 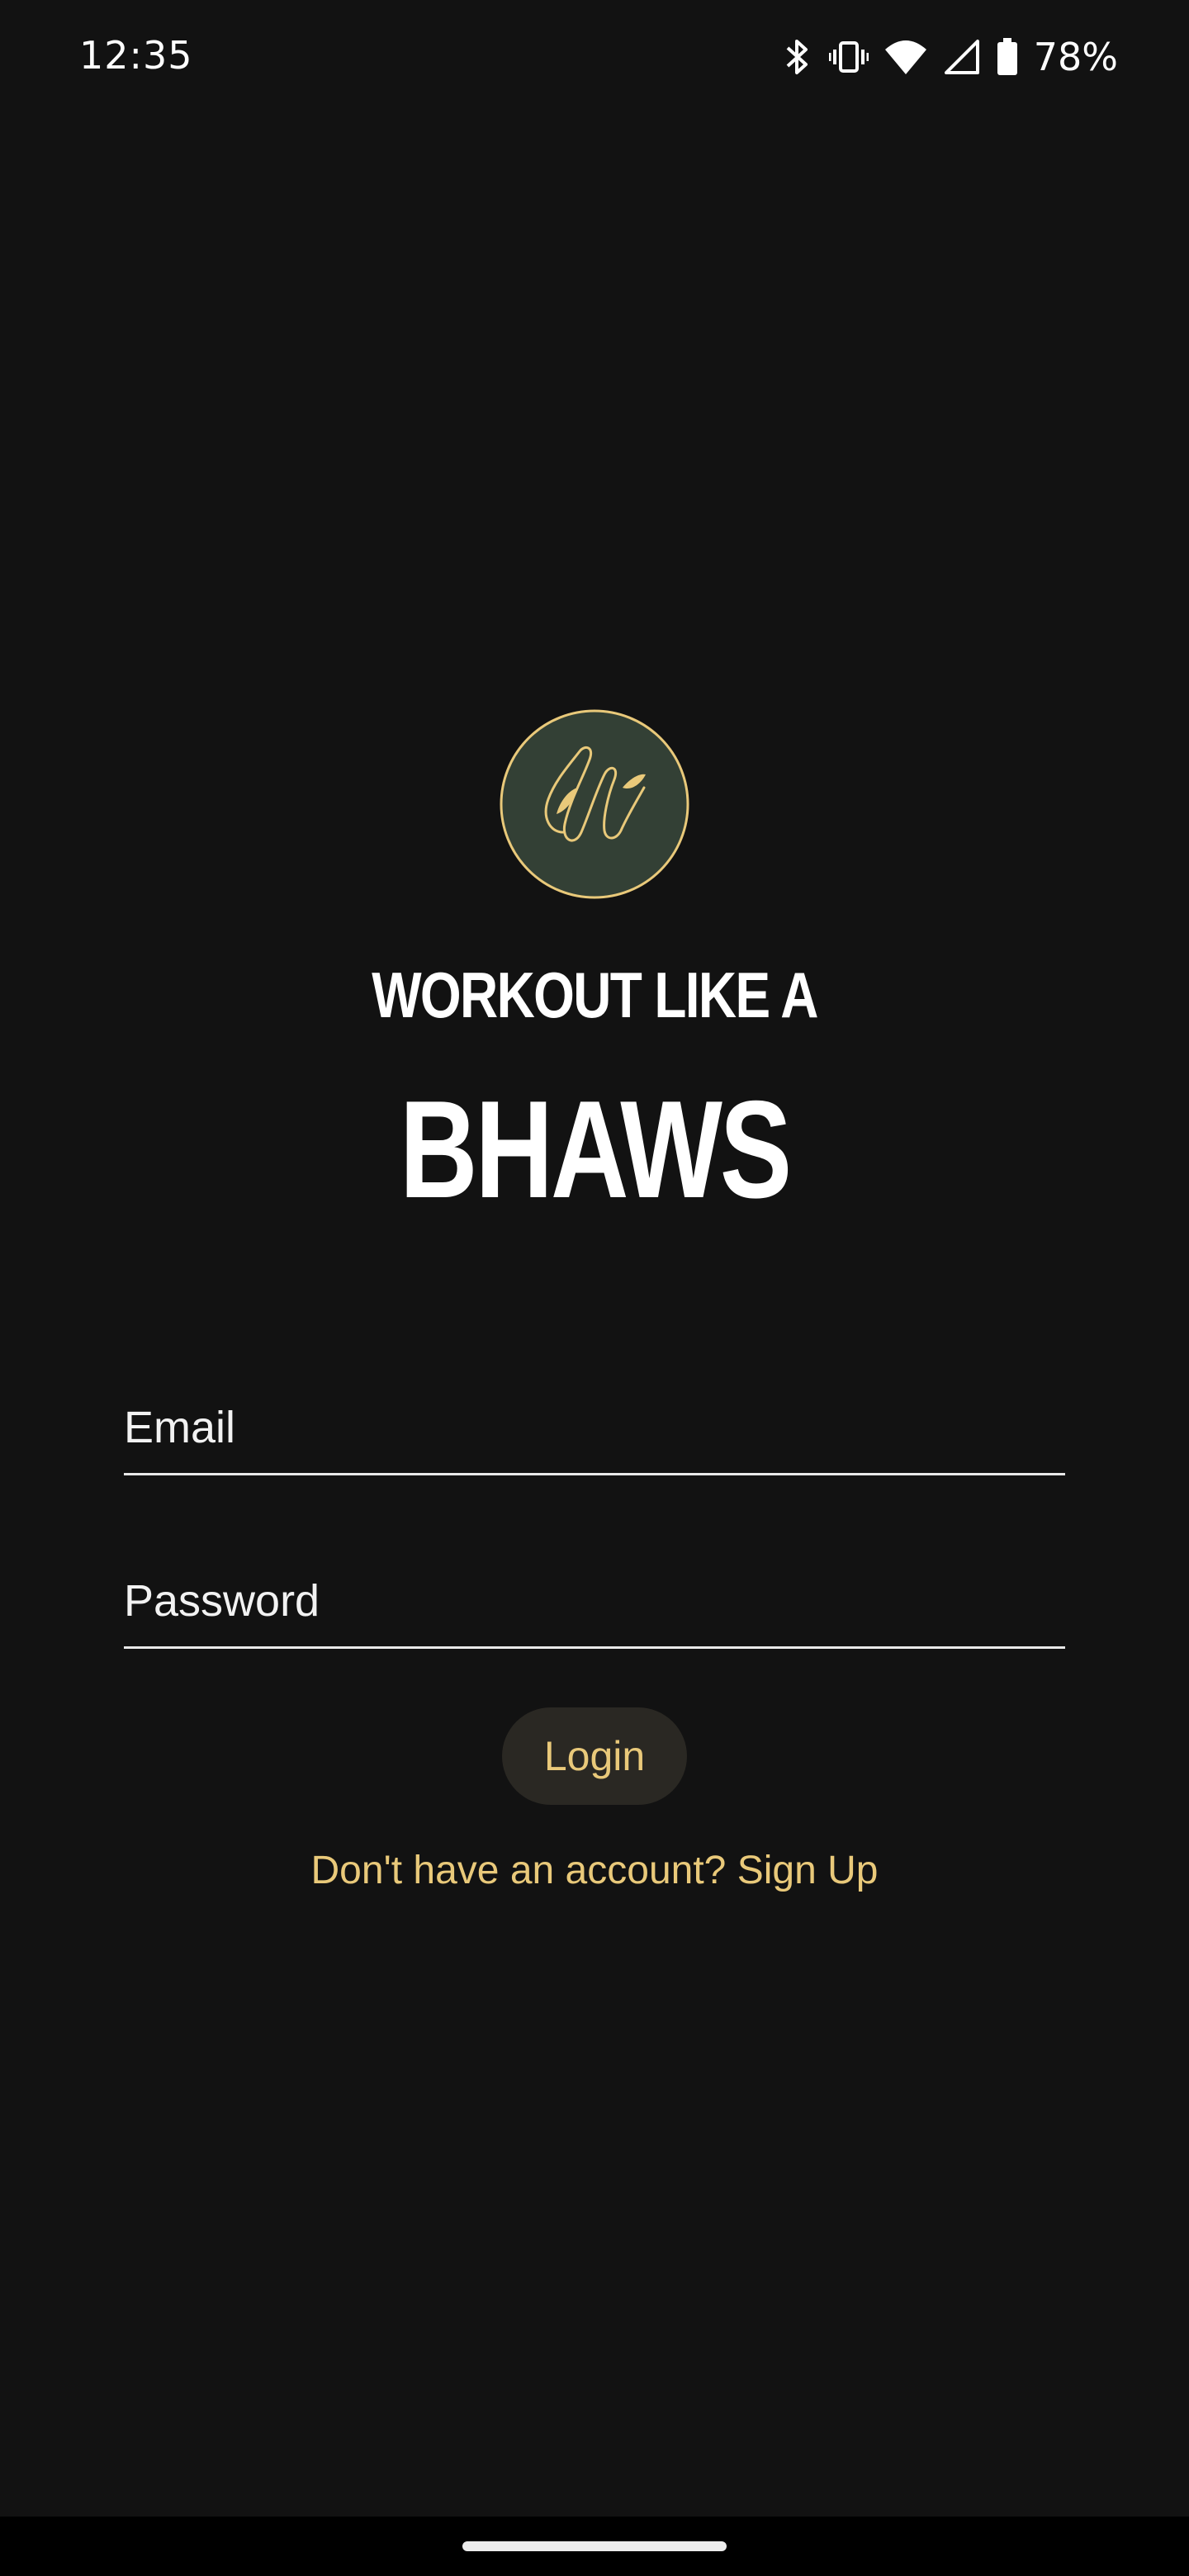 I want to click on status-icons: 78%, so click(x=949, y=57).